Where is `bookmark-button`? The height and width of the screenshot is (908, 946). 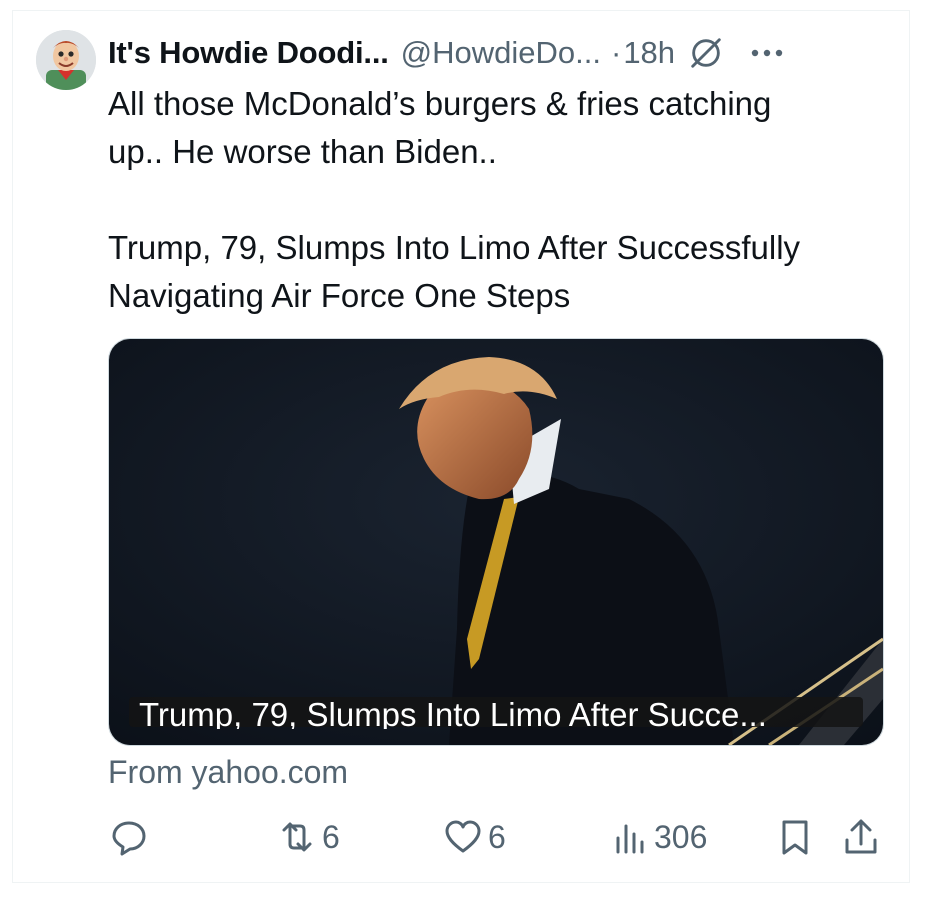 bookmark-button is located at coordinates (795, 837).